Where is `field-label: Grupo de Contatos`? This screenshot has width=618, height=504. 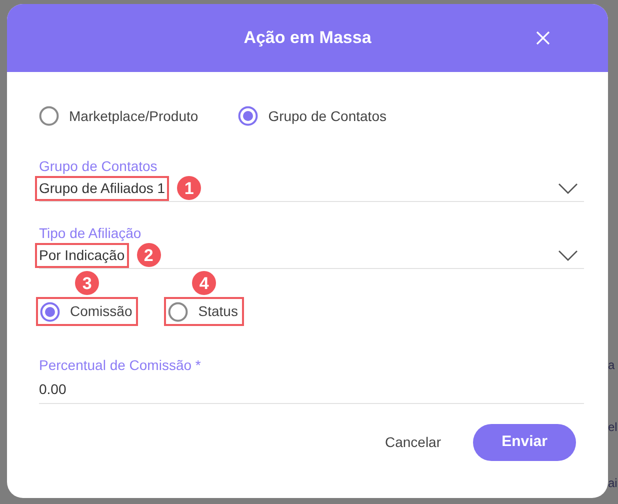
field-label: Grupo de Contatos is located at coordinates (98, 166).